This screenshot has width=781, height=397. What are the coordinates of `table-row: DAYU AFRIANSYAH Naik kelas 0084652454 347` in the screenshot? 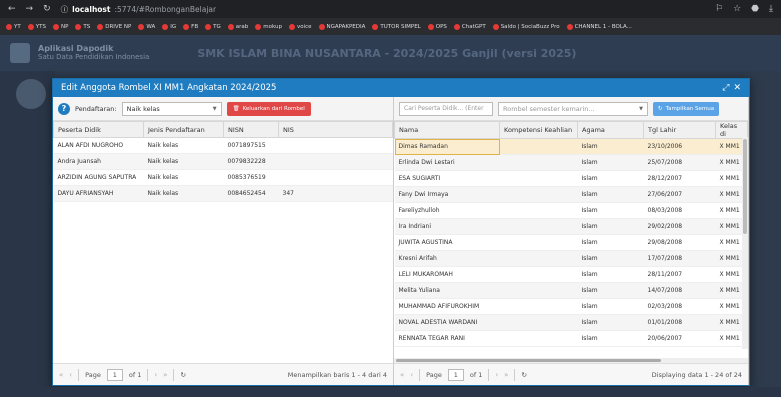 It's located at (223, 193).